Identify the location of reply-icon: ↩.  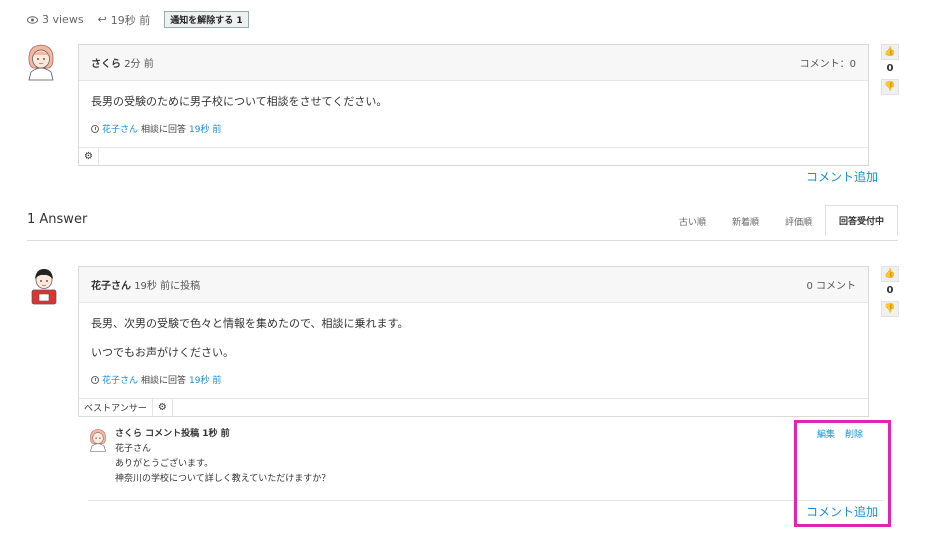
(102, 19).